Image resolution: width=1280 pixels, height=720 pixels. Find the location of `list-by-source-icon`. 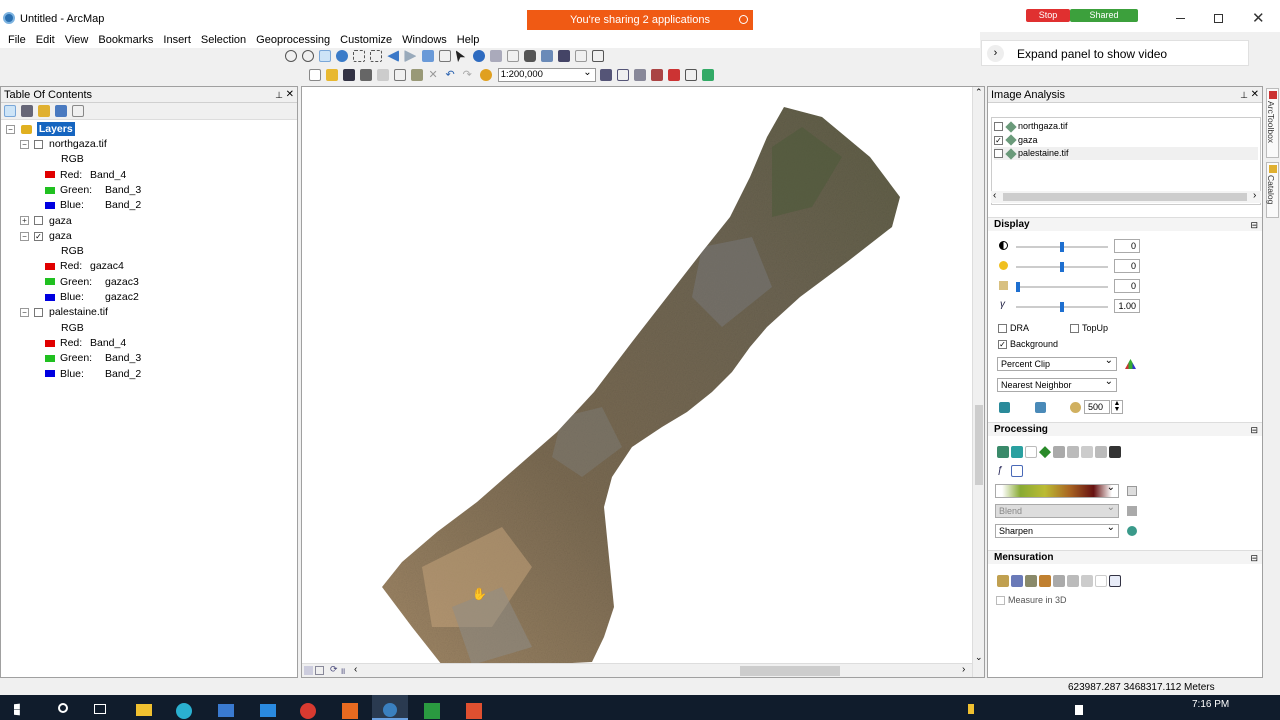

list-by-source-icon is located at coordinates (27, 111).